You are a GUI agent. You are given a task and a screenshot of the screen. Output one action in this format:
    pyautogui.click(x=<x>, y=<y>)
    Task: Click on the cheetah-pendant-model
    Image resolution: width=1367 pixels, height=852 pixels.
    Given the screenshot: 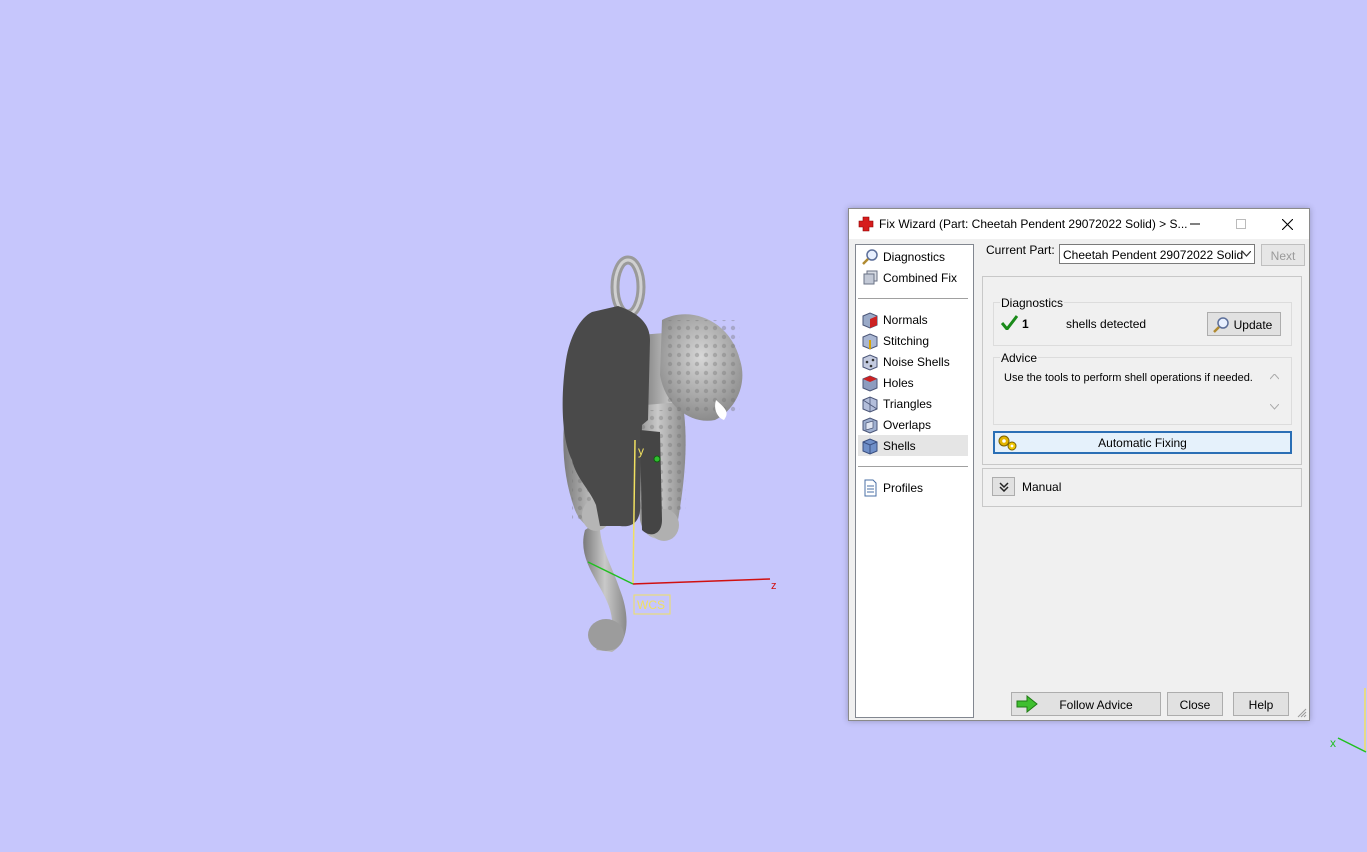 What is the action you would take?
    pyautogui.click(x=652, y=453)
    